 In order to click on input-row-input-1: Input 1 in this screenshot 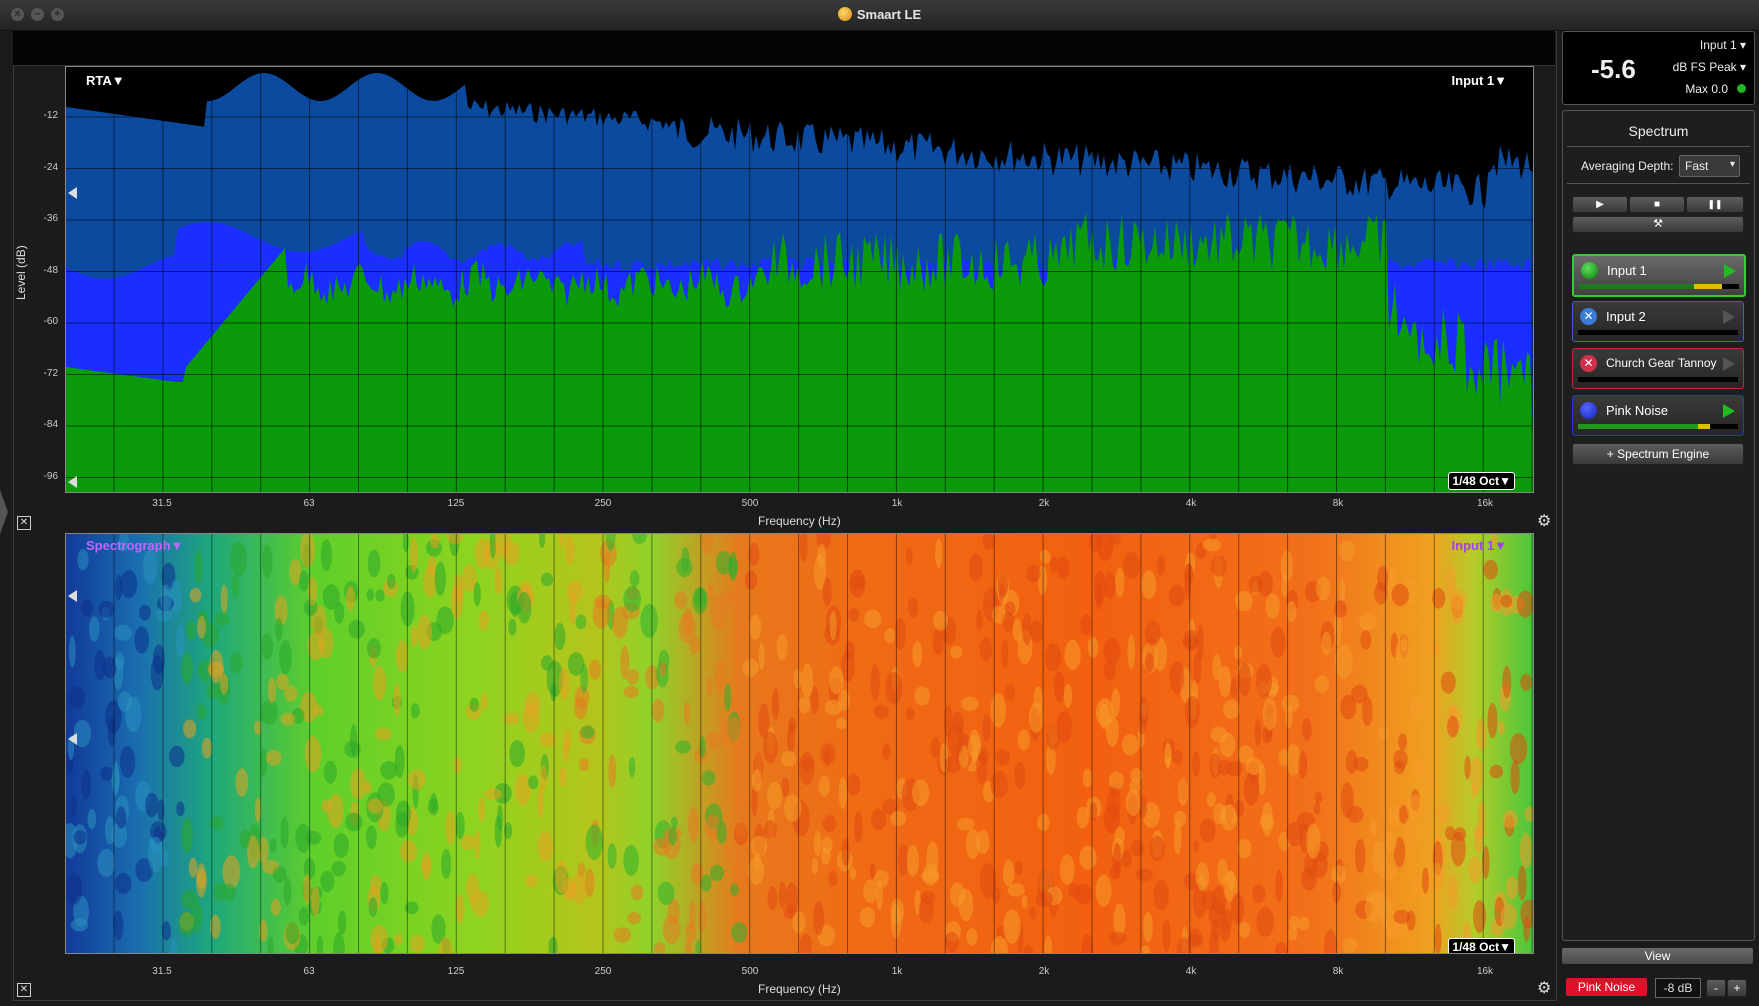, I will do `click(1659, 275)`.